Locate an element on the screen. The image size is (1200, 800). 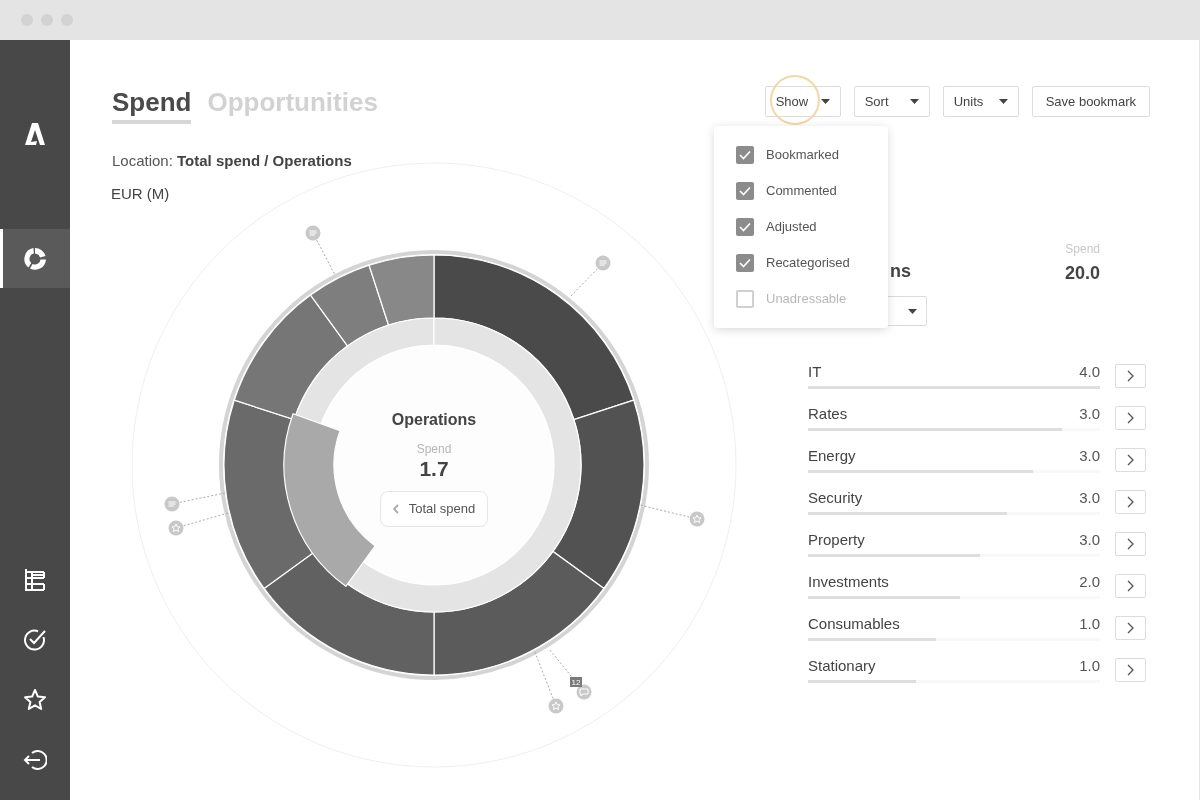
tab: Spend is located at coordinates (152, 105).